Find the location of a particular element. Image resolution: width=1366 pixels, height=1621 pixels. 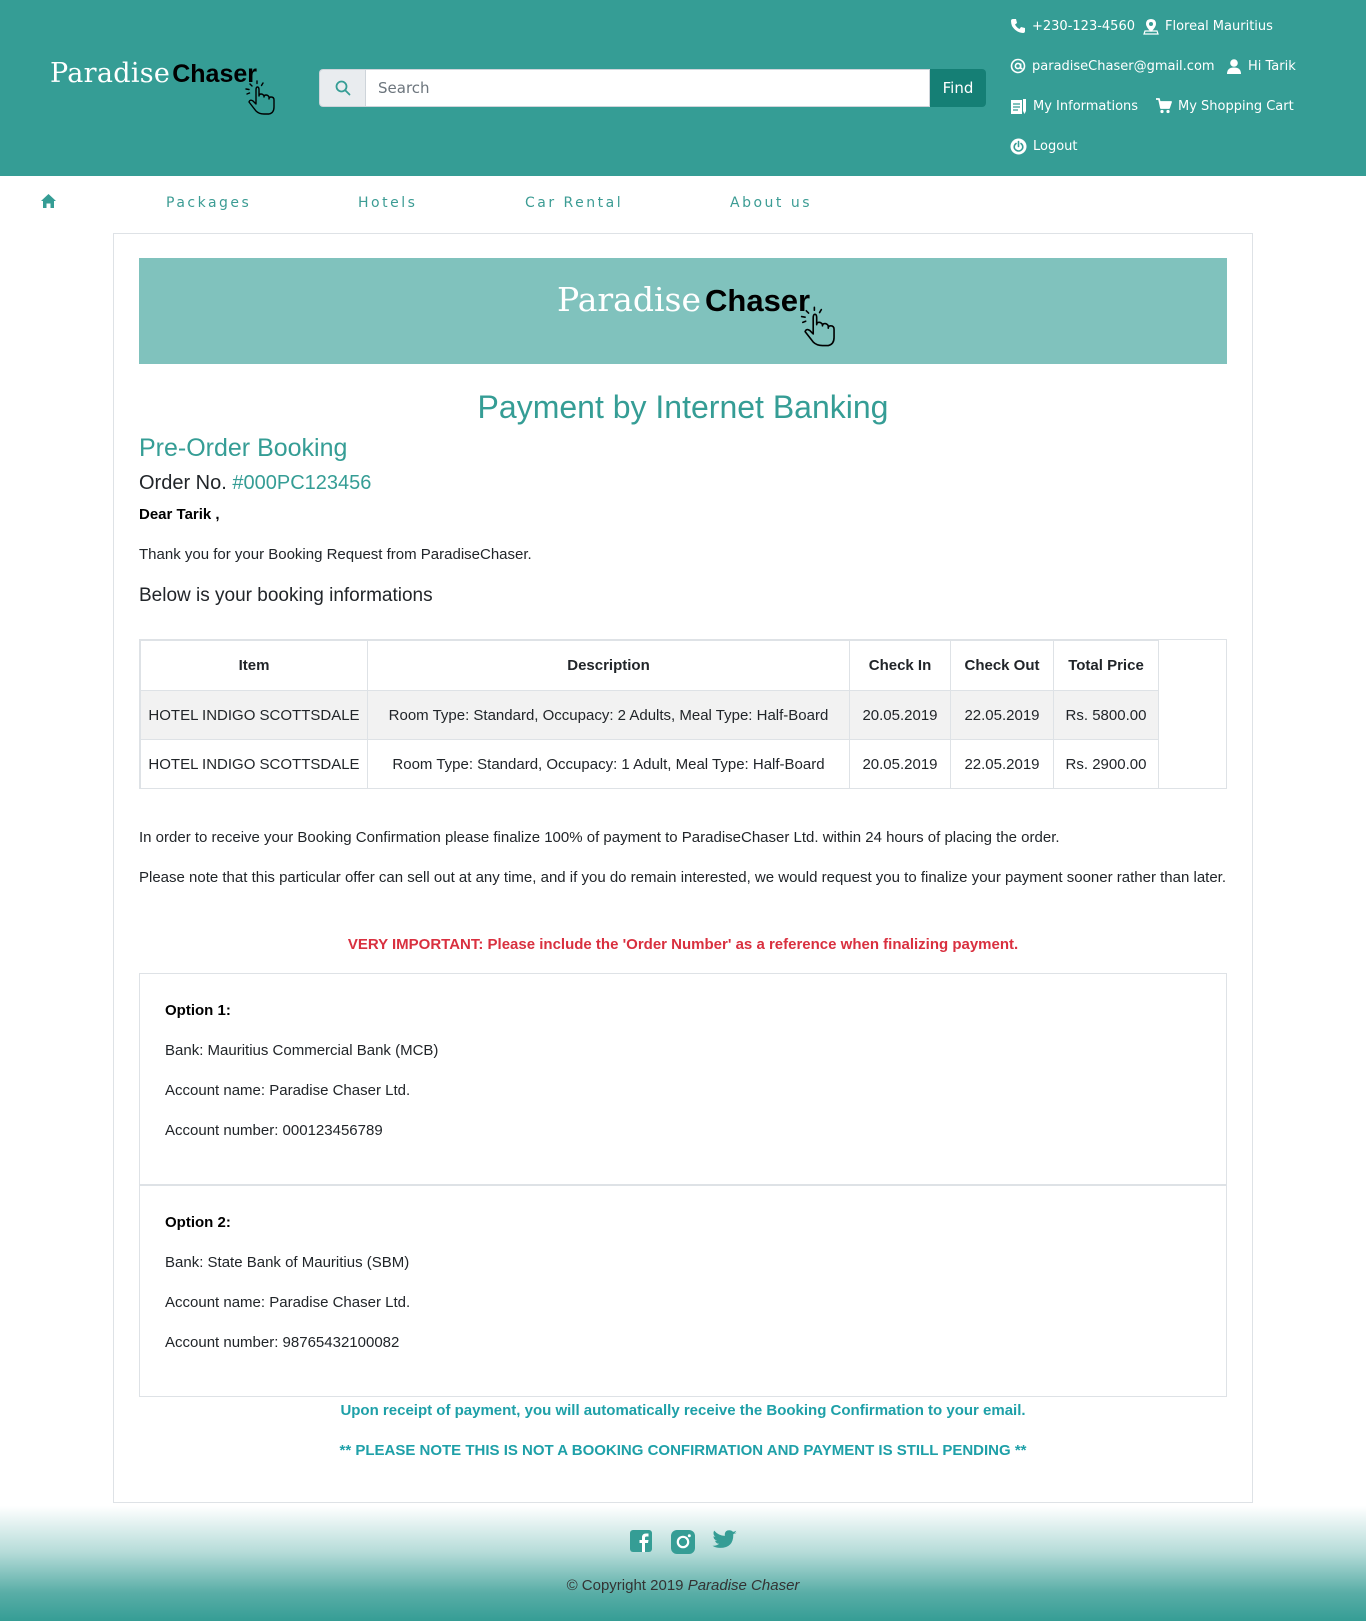

document-icon is located at coordinates (1018, 106).